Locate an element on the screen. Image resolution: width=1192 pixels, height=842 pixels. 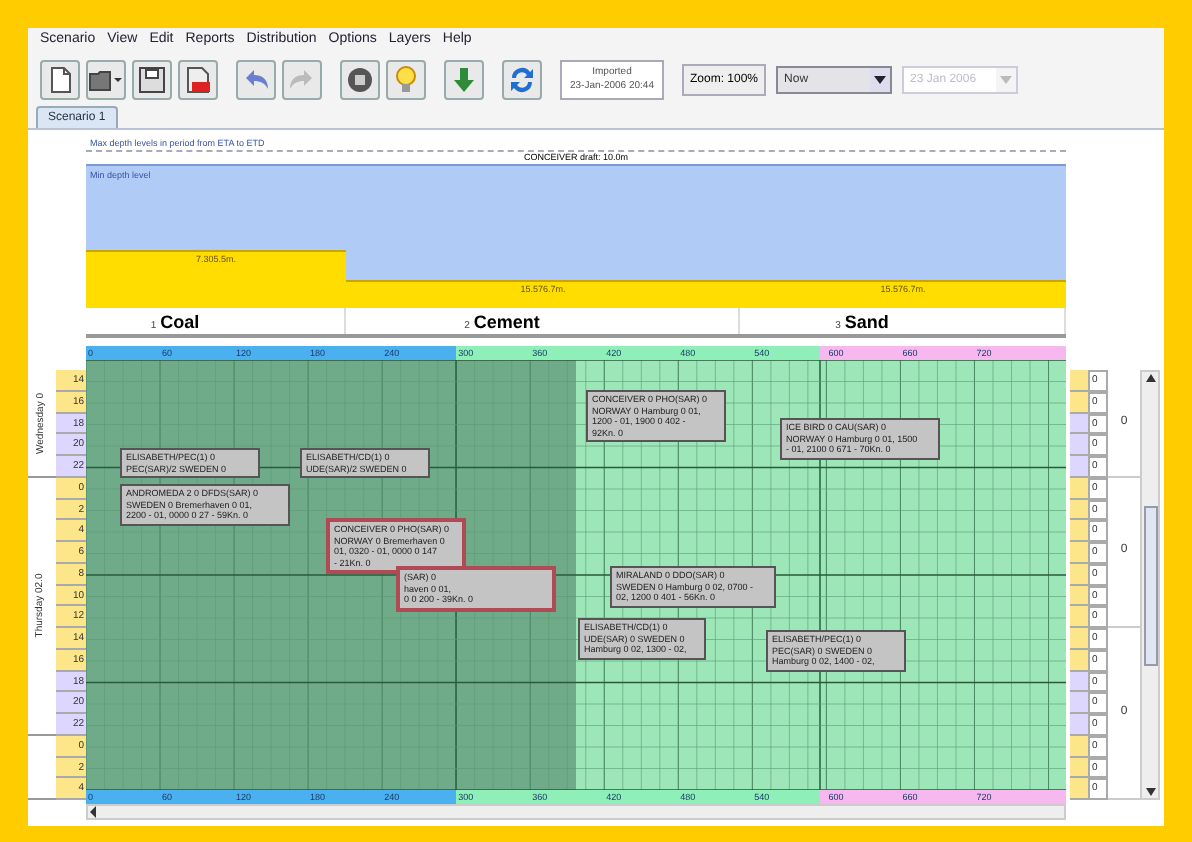
save-button is located at coordinates (152, 80).